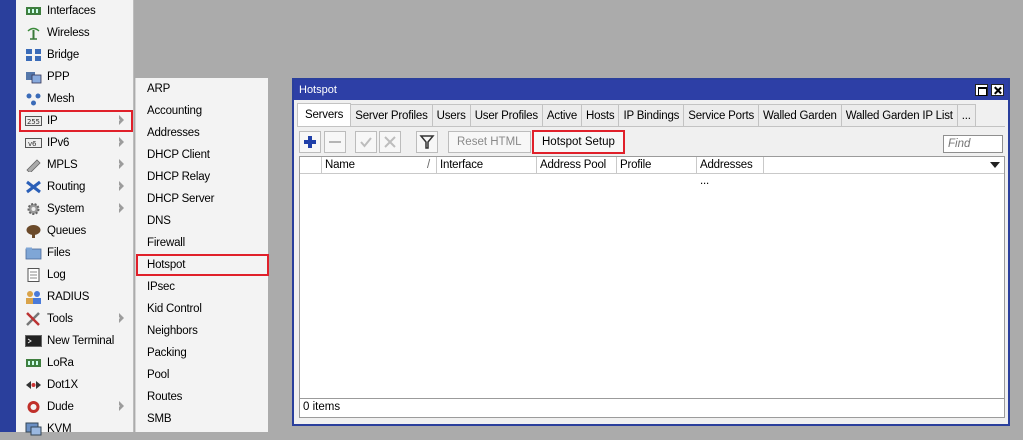 The width and height of the screenshot is (1023, 440). I want to click on menu-label: Files, so click(59, 253).